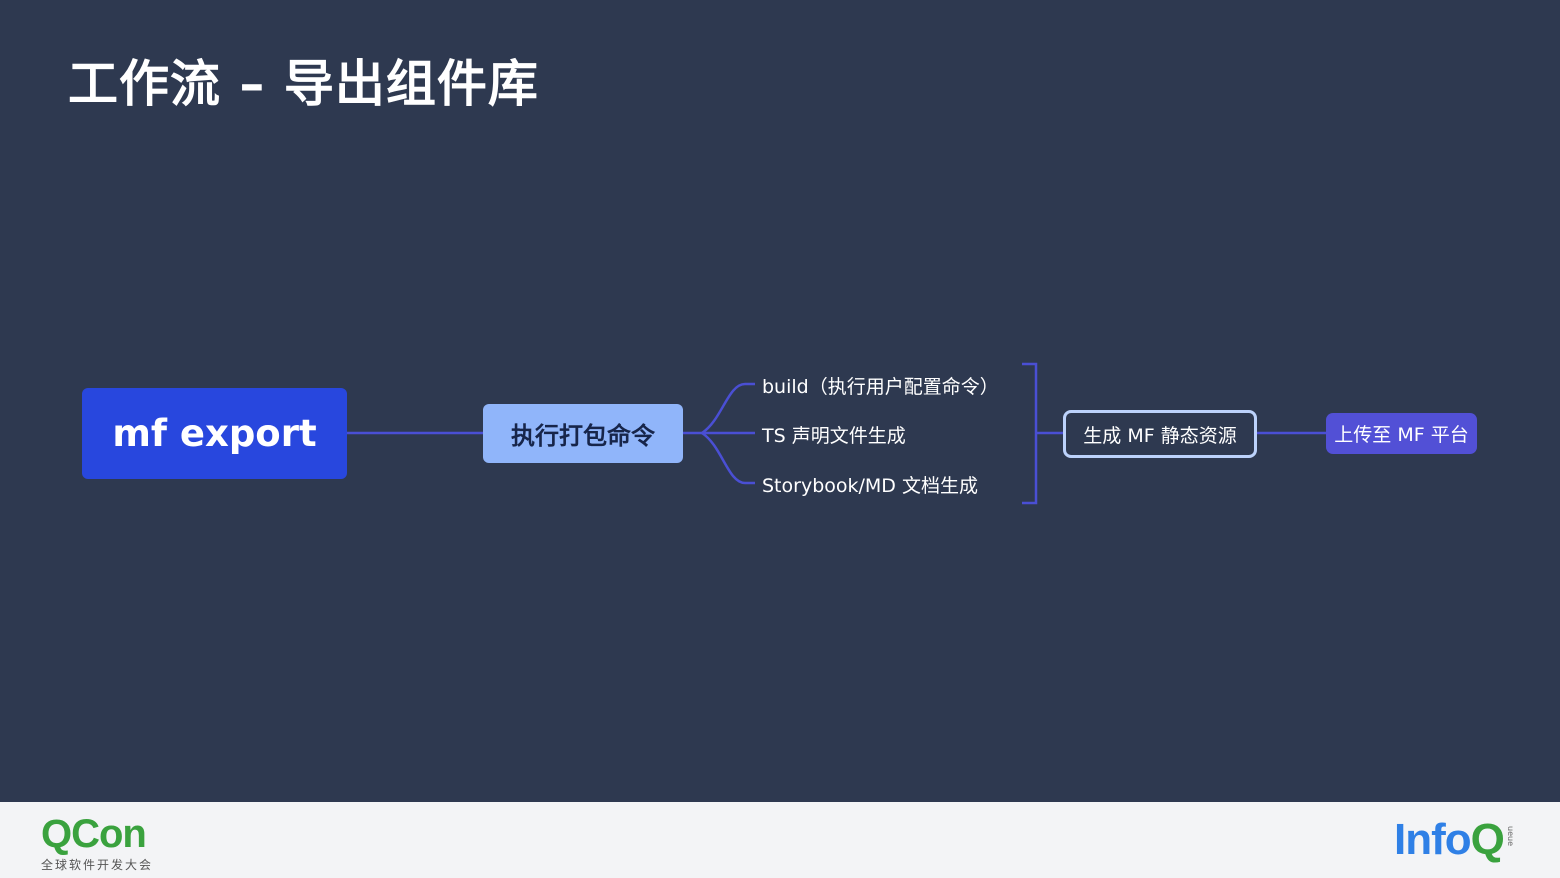 The height and width of the screenshot is (878, 1560). I want to click on node-build-command: 执行打包命令, so click(583, 433).